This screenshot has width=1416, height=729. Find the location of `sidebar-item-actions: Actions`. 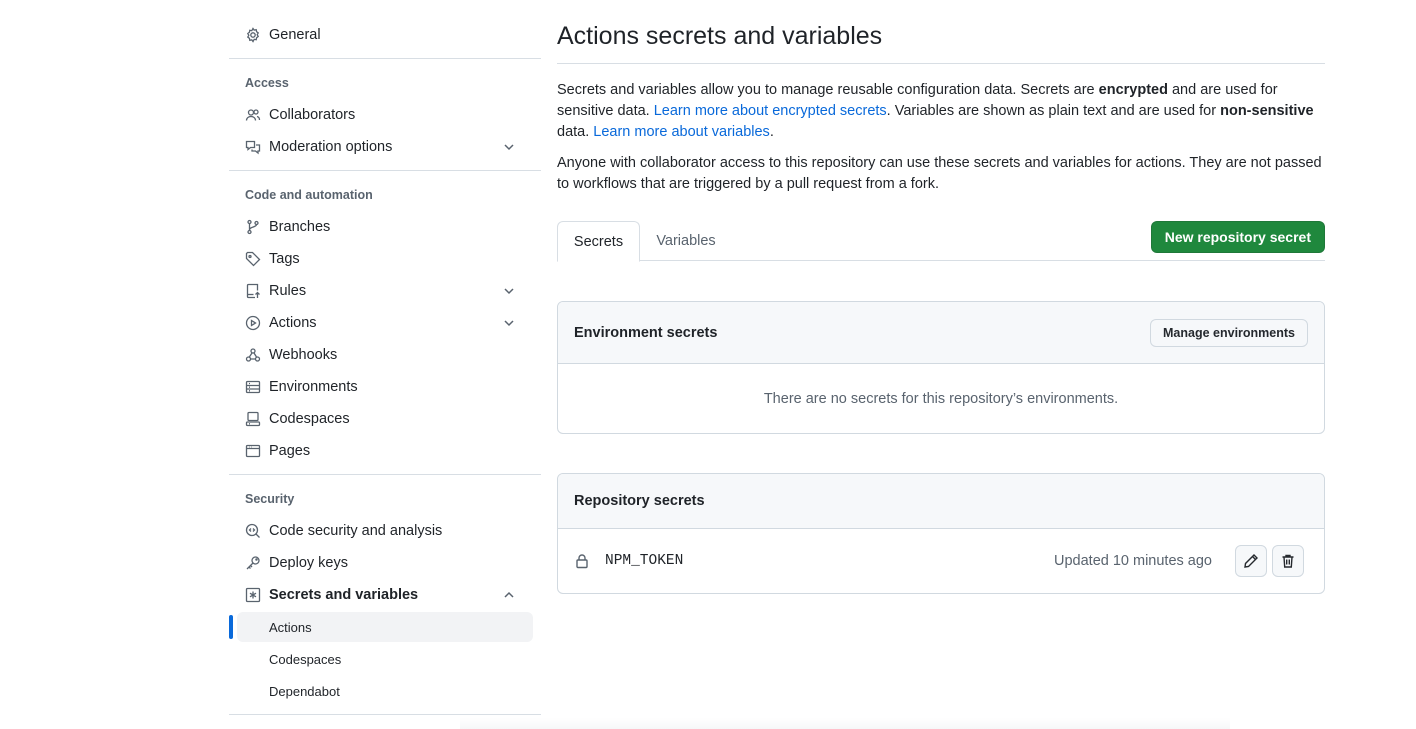

sidebar-item-actions: Actions is located at coordinates (389, 323).